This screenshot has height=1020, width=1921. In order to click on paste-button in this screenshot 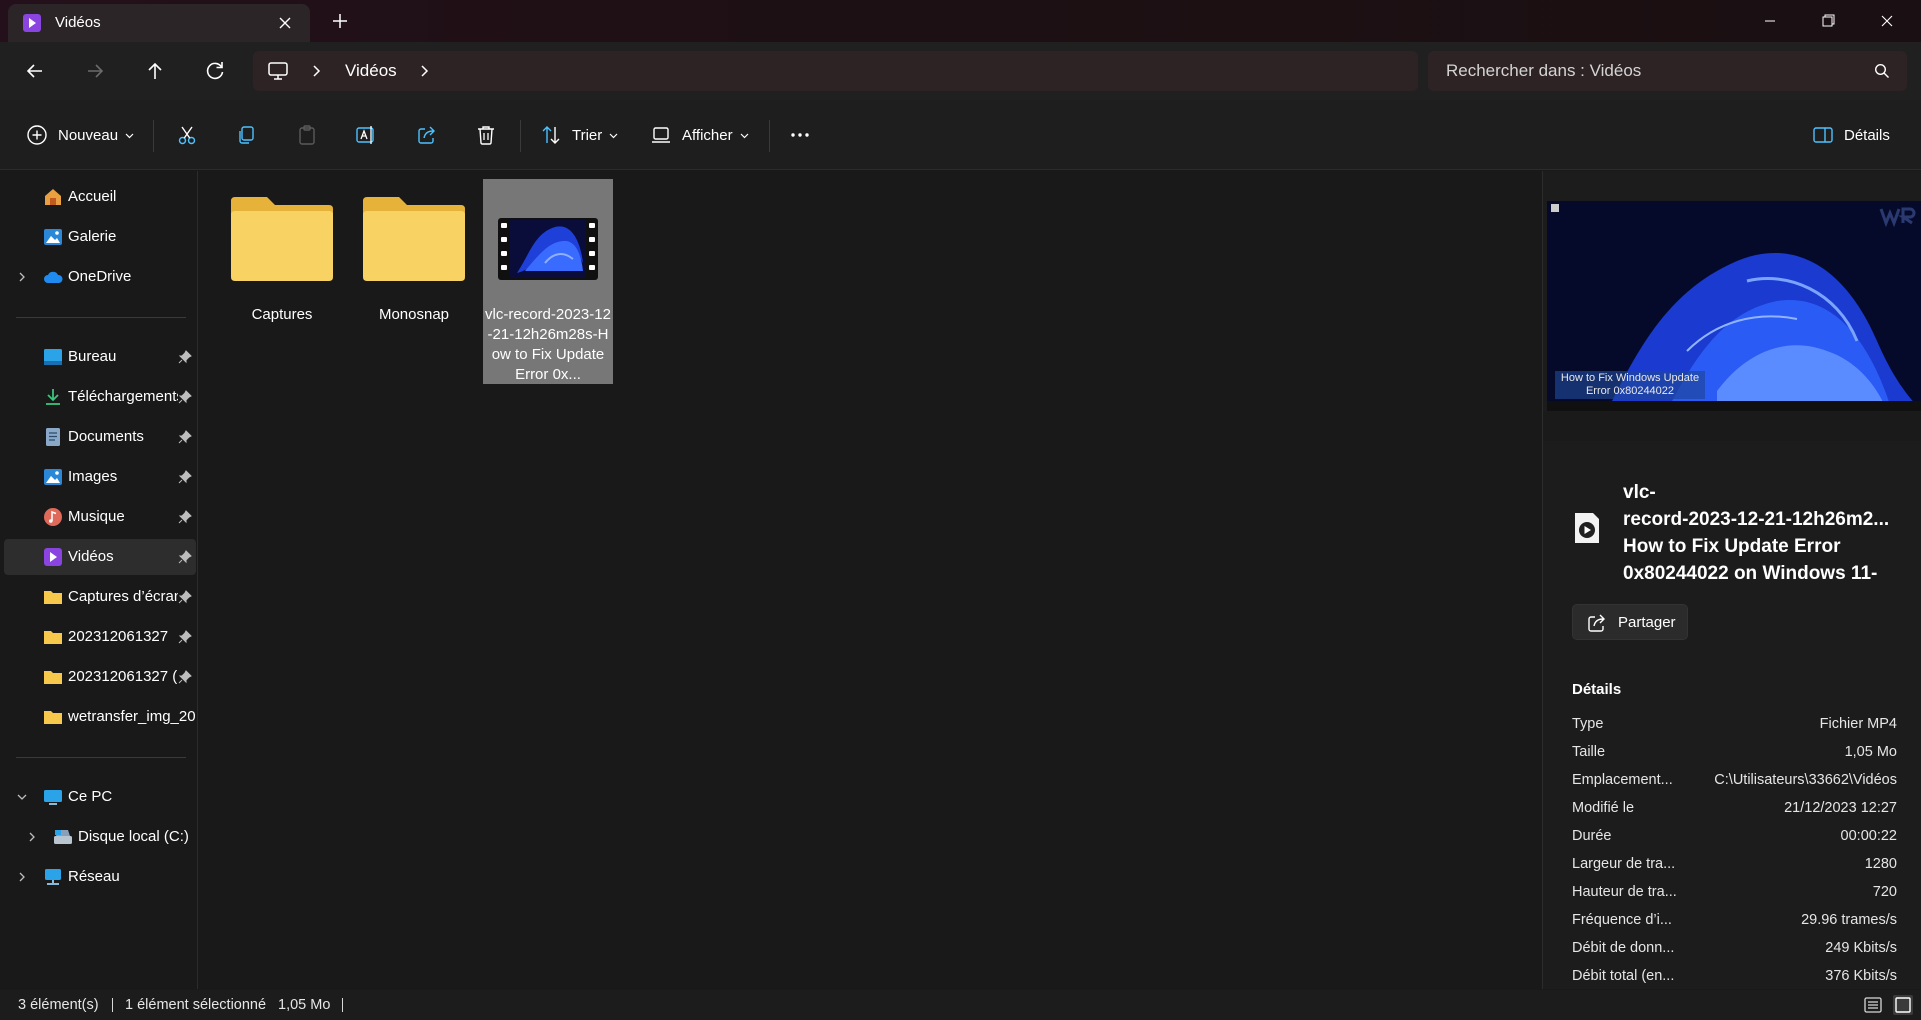, I will do `click(307, 135)`.